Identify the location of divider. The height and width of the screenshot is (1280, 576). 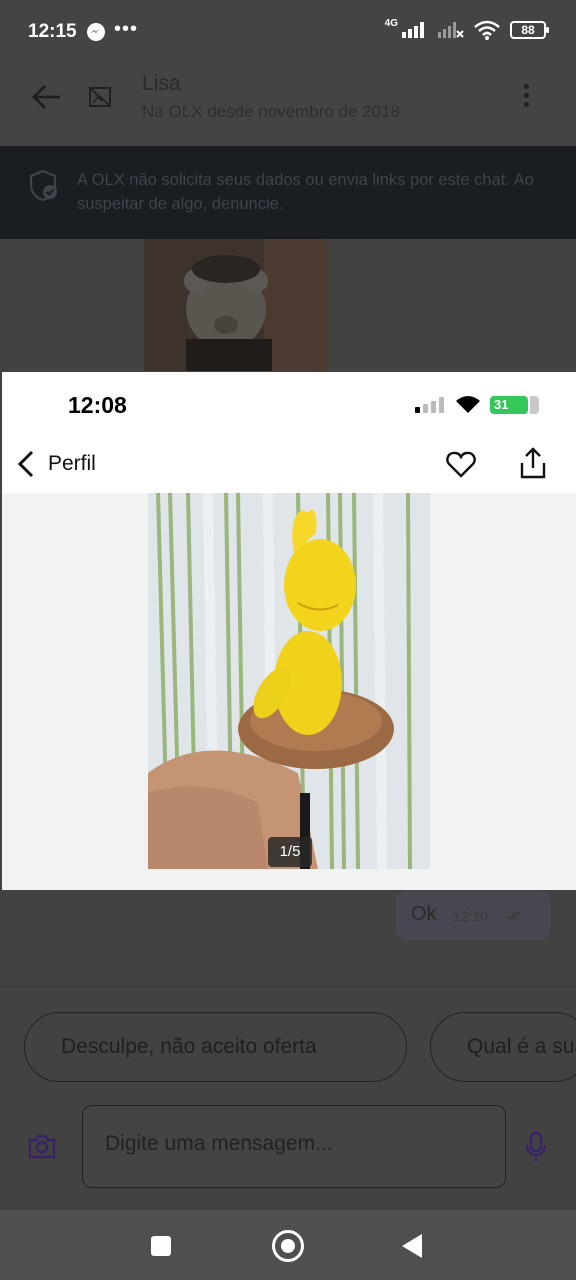
(288, 986).